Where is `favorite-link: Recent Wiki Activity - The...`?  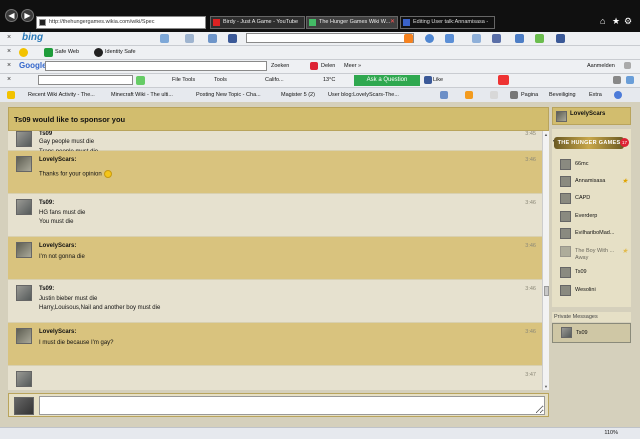
favorite-link: Recent Wiki Activity - The... is located at coordinates (61, 95).